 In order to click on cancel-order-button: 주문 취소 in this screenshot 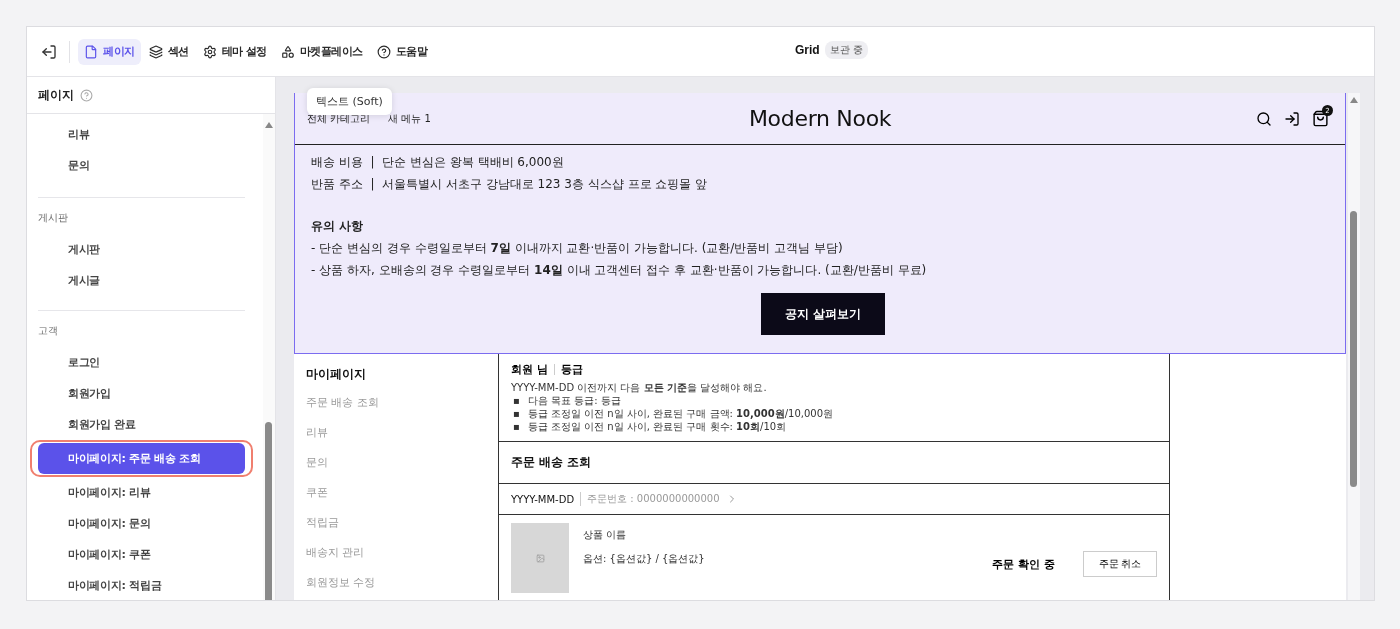, I will do `click(1120, 564)`.